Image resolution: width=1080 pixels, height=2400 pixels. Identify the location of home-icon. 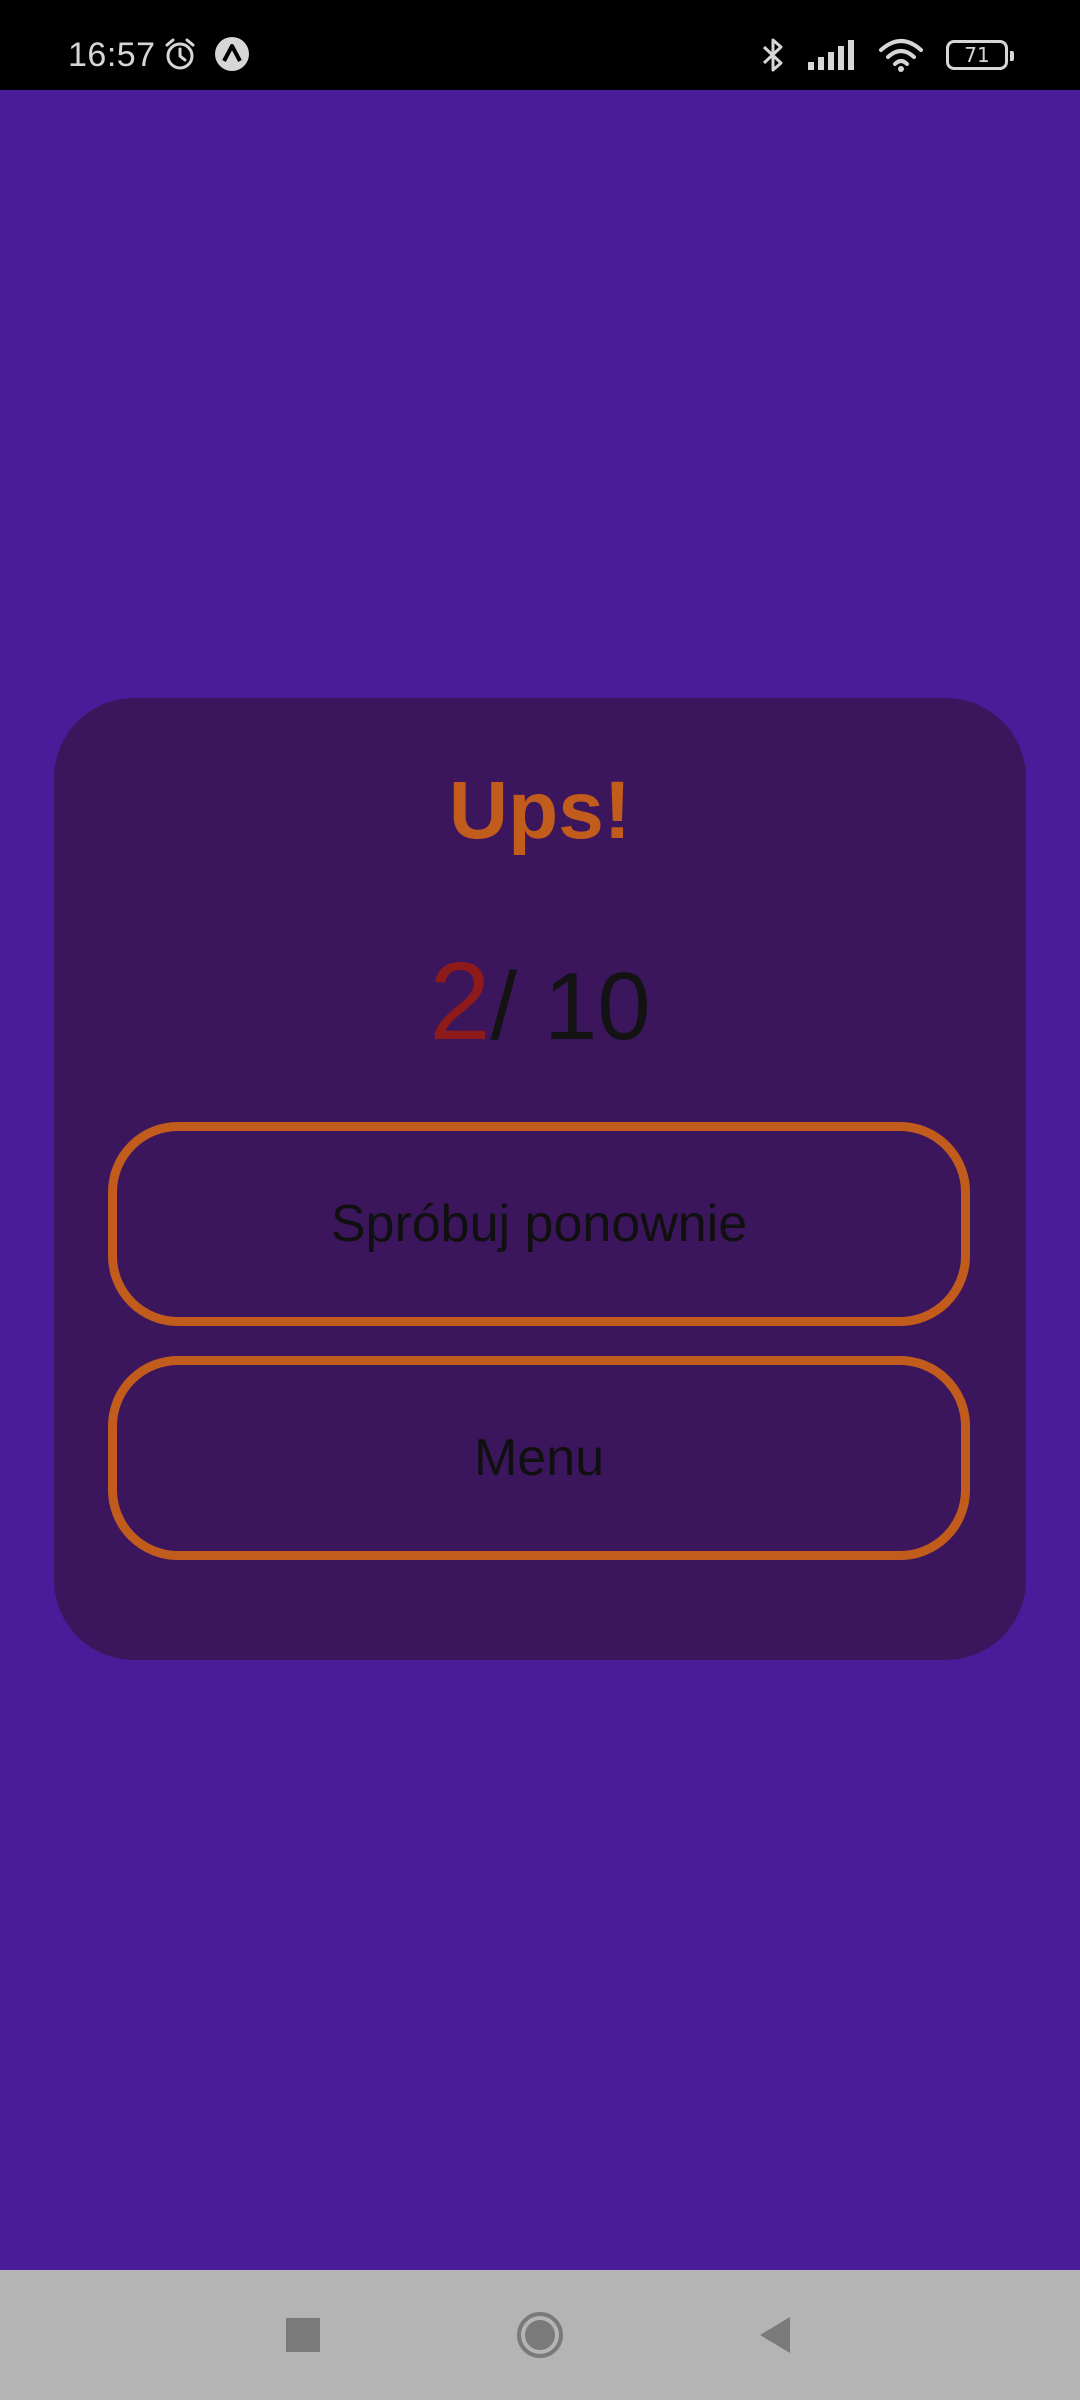
(540, 2335).